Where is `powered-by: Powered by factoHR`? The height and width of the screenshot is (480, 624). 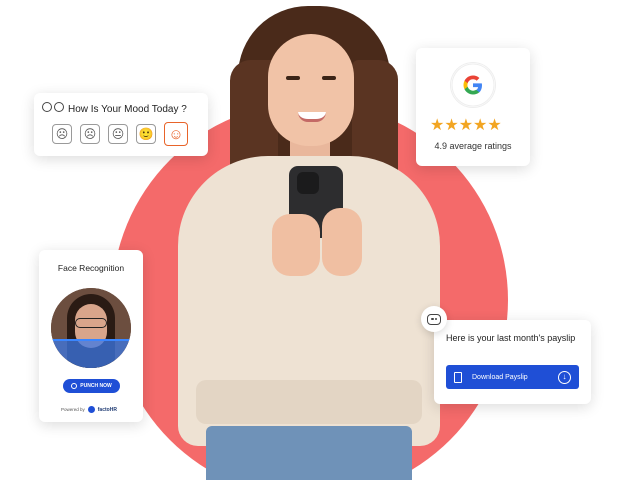 powered-by: Powered by factoHR is located at coordinates (89, 409).